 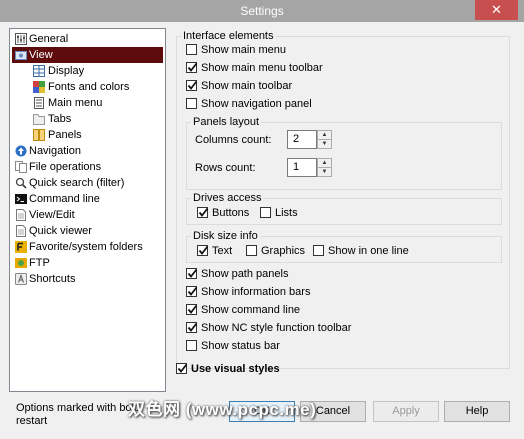 What do you see at coordinates (87, 167) in the screenshot?
I see `tree-item-file-operations: File operations` at bounding box center [87, 167].